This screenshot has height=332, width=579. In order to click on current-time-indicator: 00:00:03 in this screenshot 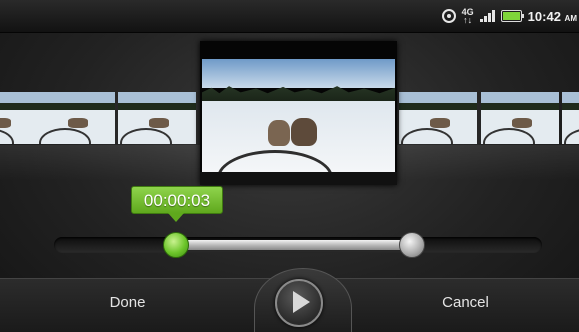, I will do `click(177, 200)`.